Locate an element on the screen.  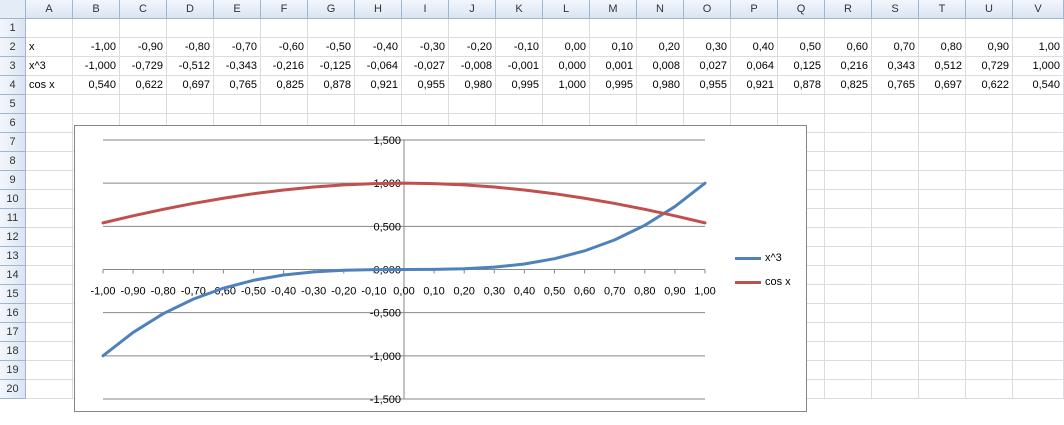
cell-v7 is located at coordinates (1038, 142).